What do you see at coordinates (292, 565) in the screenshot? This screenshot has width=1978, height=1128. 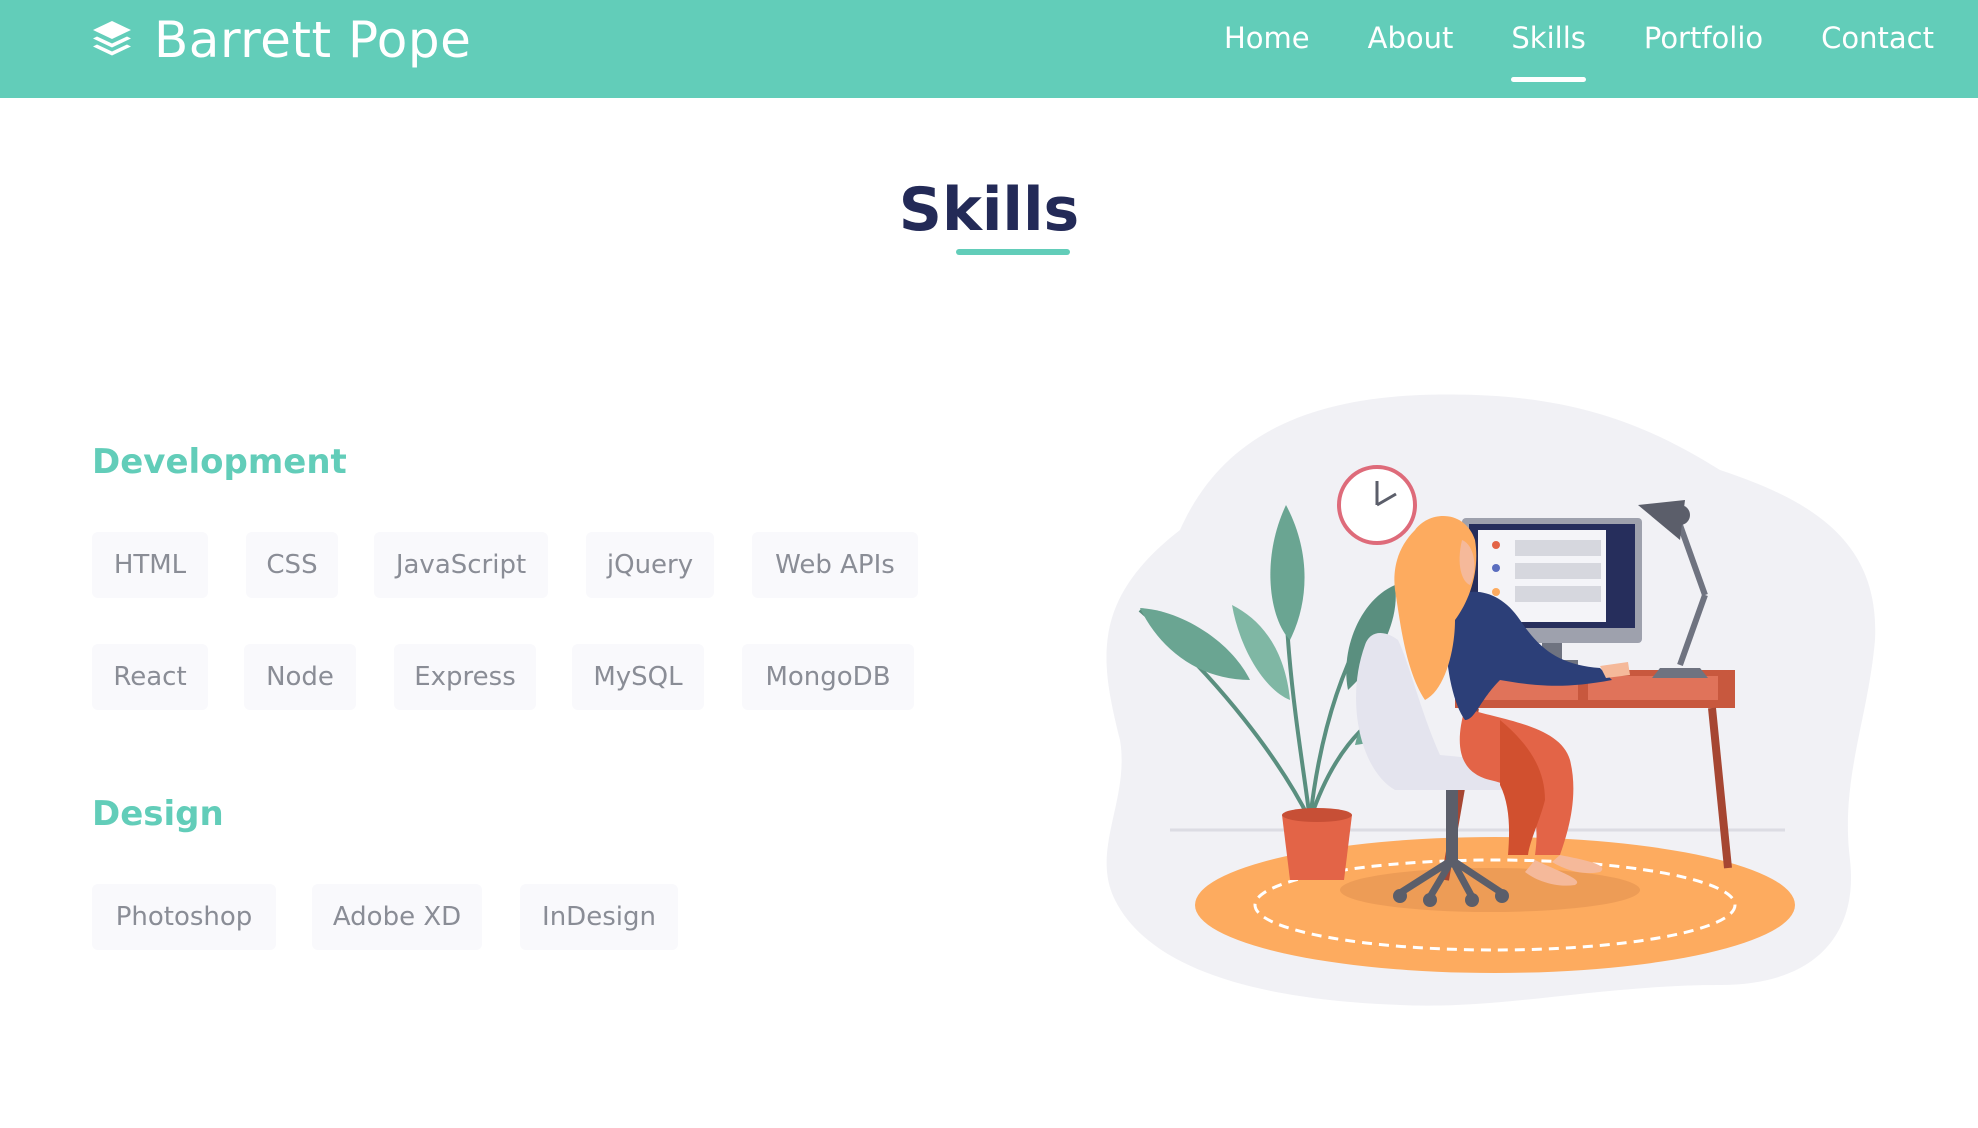 I see `skill-chip-css: CSS` at bounding box center [292, 565].